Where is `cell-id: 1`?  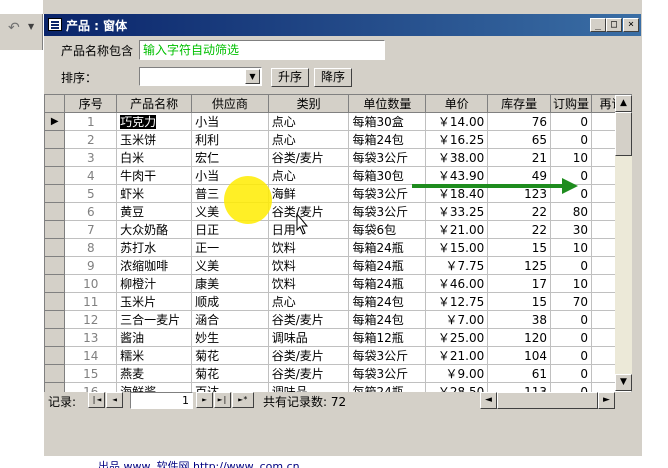
cell-id: 1 is located at coordinates (91, 121).